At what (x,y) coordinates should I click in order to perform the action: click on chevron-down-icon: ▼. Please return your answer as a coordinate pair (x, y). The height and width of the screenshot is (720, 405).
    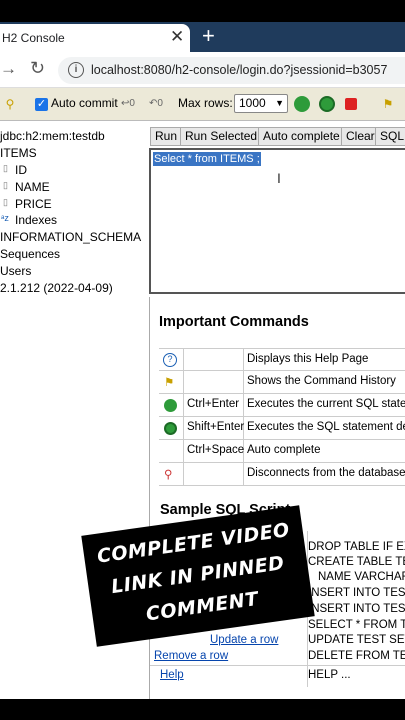
    Looking at the image, I should click on (279, 103).